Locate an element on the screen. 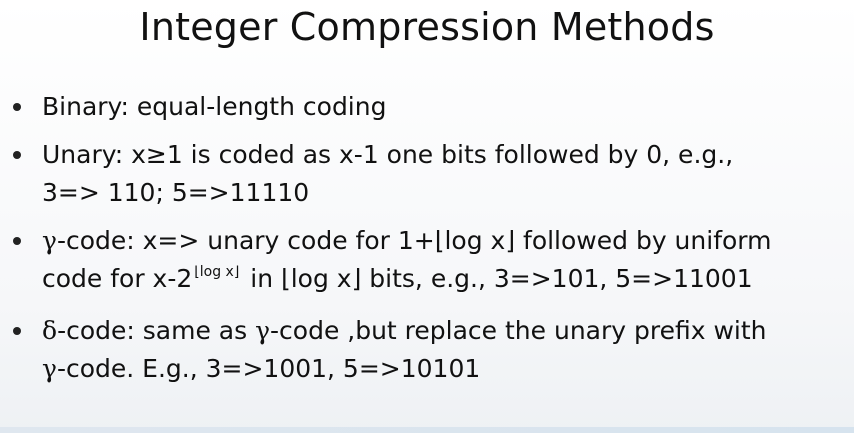 The height and width of the screenshot is (433, 854). bullet-text: -code: same as is located at coordinates (156, 330).